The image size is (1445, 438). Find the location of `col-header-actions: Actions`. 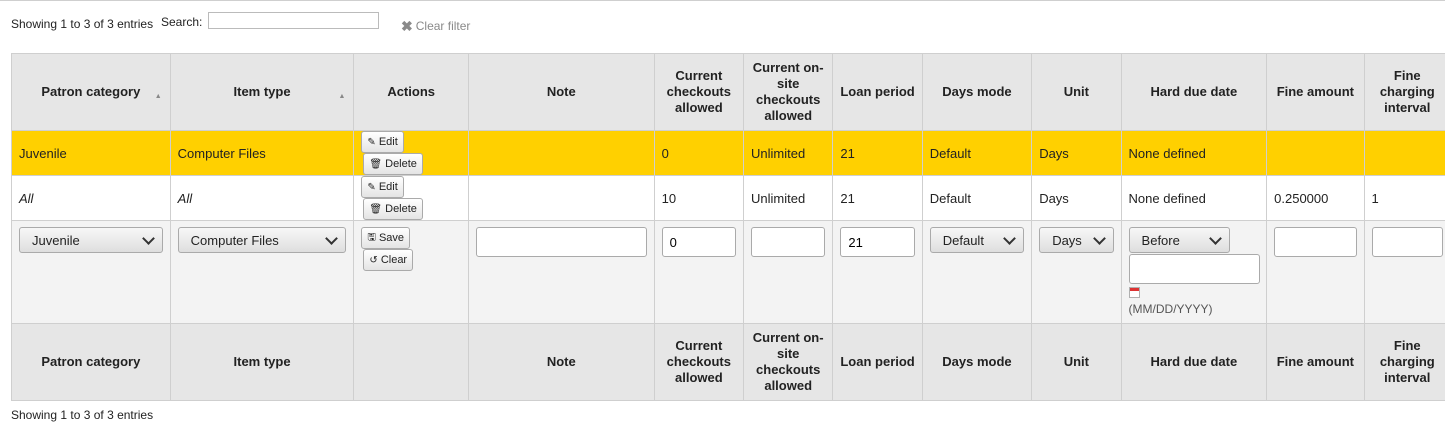

col-header-actions: Actions is located at coordinates (411, 92).